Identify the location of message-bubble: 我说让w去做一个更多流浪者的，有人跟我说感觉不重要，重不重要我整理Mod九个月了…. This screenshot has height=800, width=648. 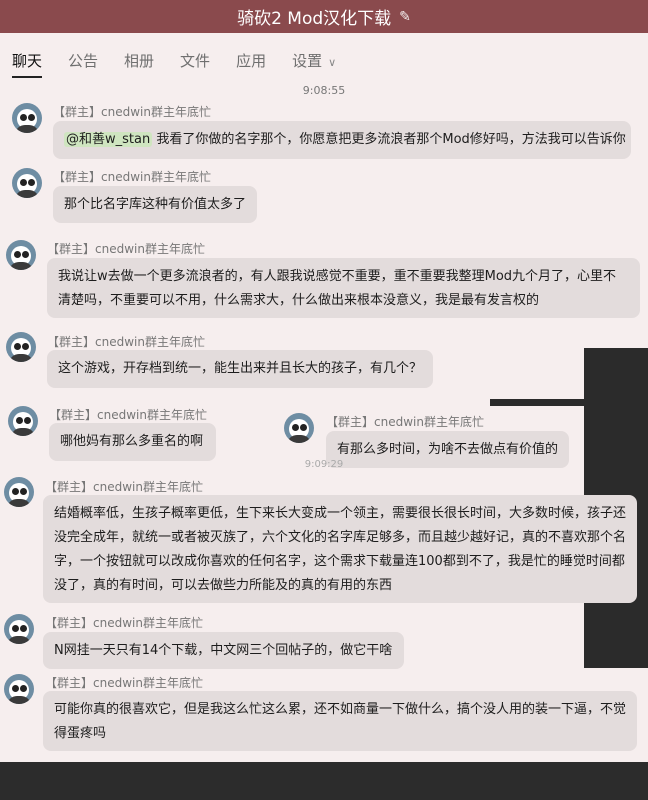
(343, 288).